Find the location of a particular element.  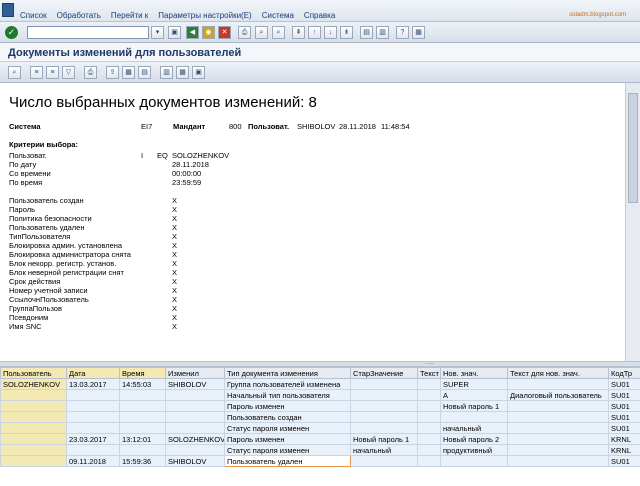

table-cell: SUPER is located at coordinates (474, 384).